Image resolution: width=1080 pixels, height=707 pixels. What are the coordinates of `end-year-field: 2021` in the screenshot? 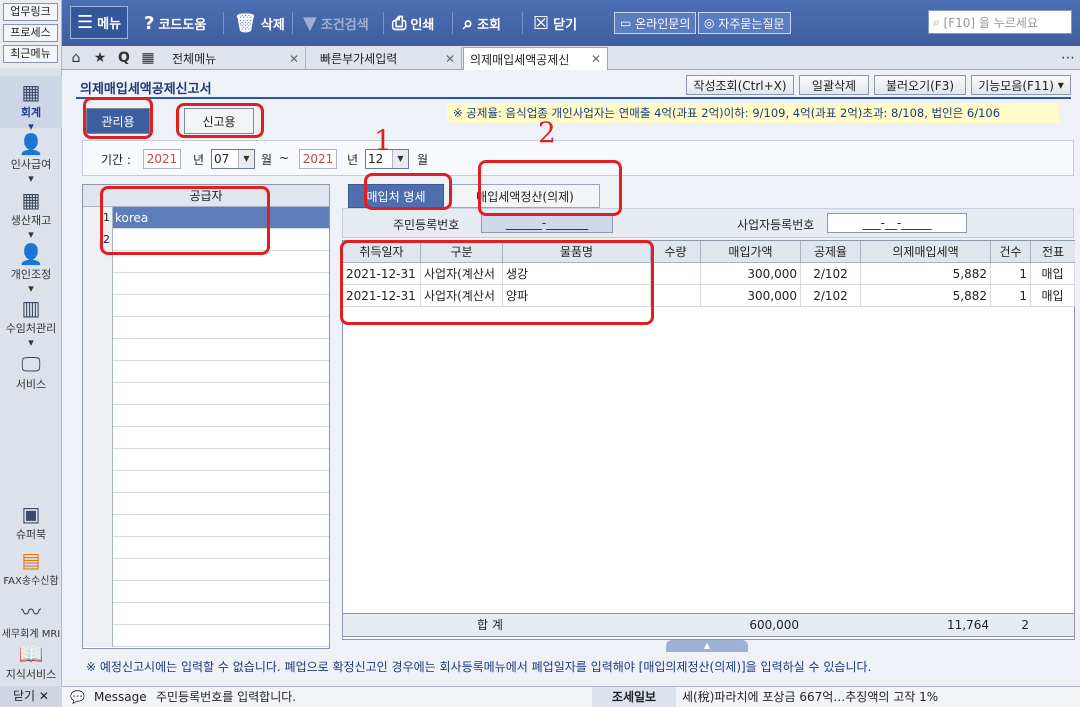 It's located at (318, 159).